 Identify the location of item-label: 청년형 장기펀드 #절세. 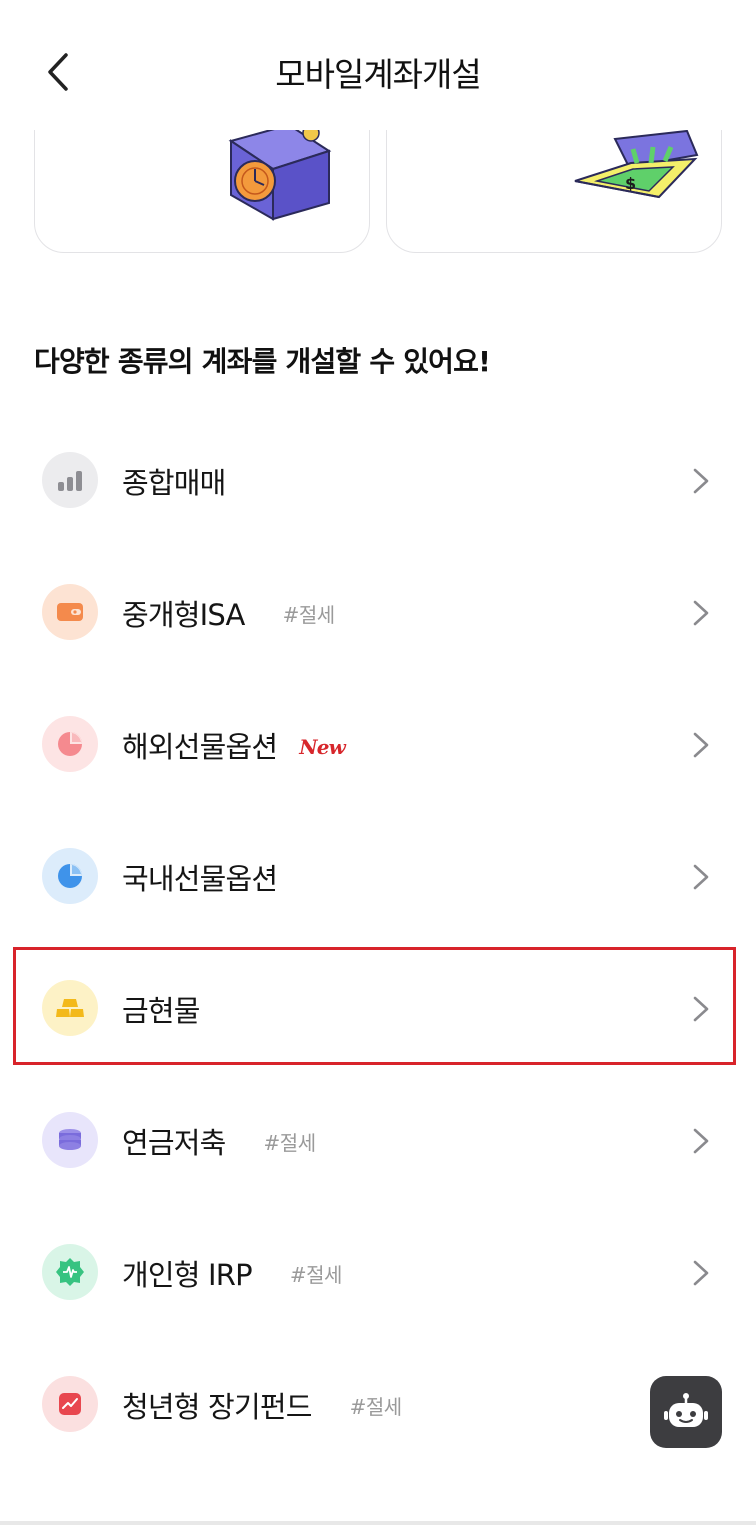
(262, 1405).